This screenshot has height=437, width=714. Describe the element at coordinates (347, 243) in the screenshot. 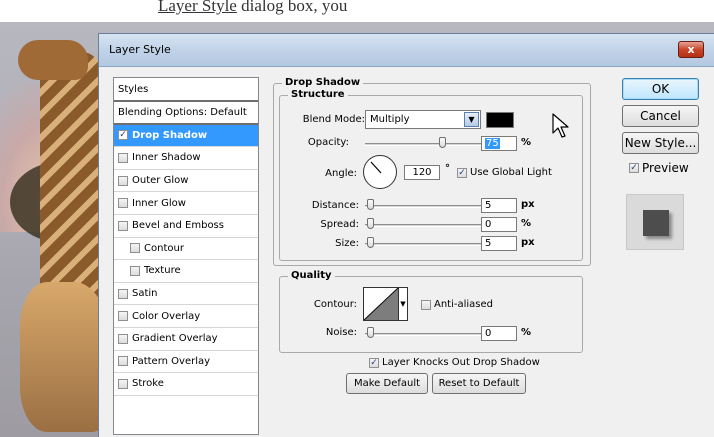

I see `size-label: Size:` at that location.